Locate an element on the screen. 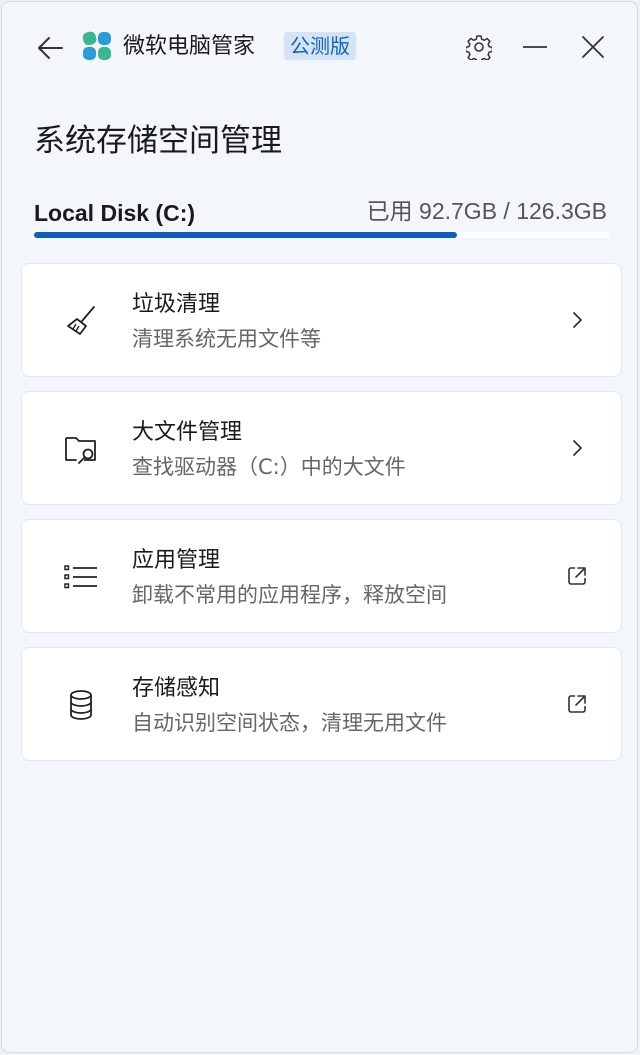  gear-icon is located at coordinates (479, 47).